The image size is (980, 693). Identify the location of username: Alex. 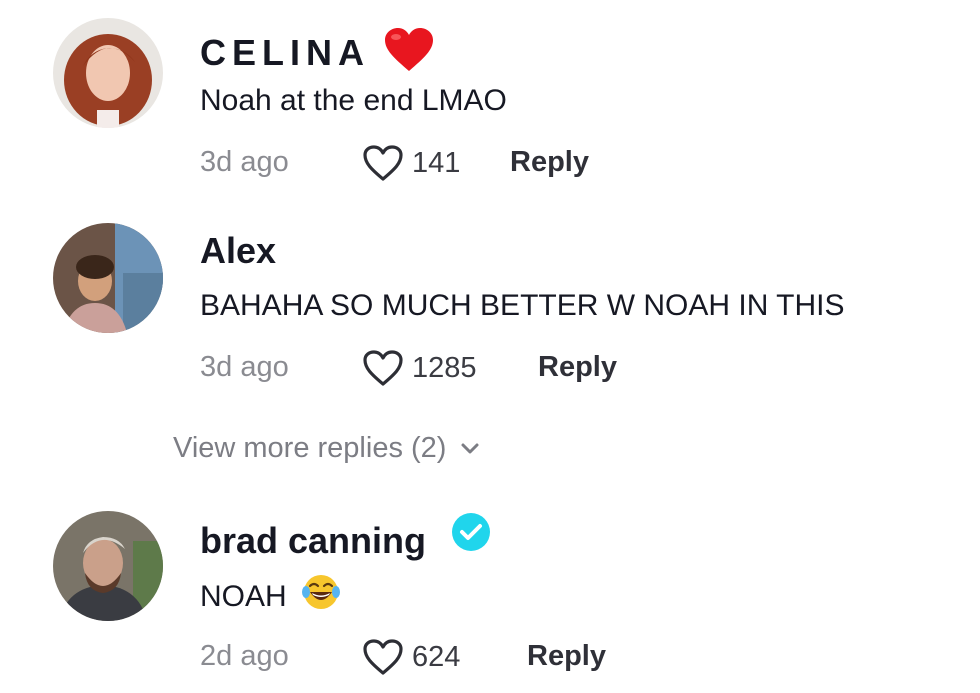
(238, 251).